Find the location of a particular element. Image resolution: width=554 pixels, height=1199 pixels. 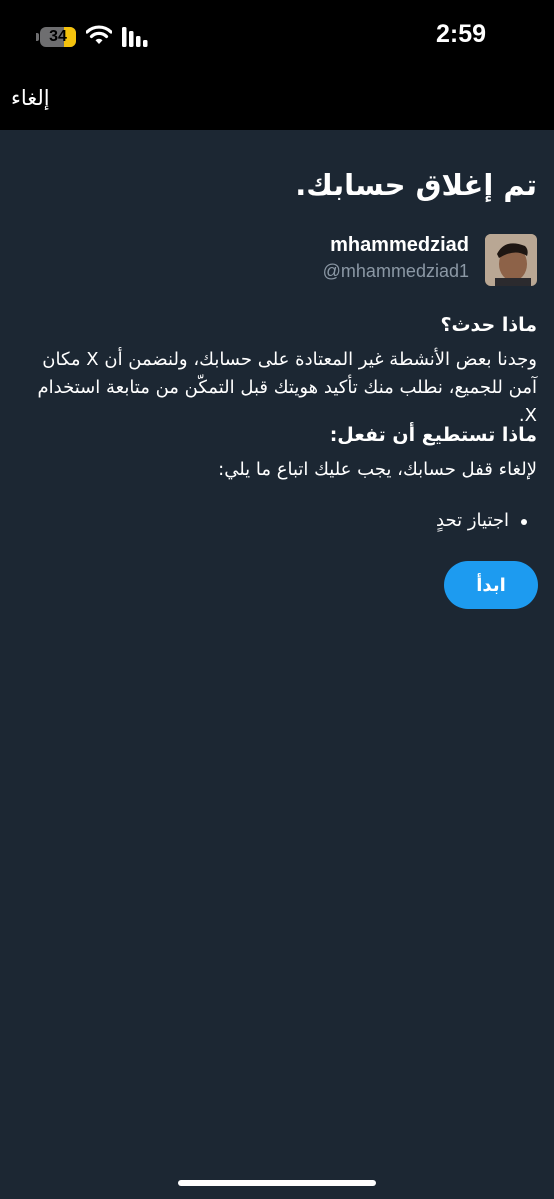

steps-list: اجتياز تحدٍ is located at coordinates (486, 520).